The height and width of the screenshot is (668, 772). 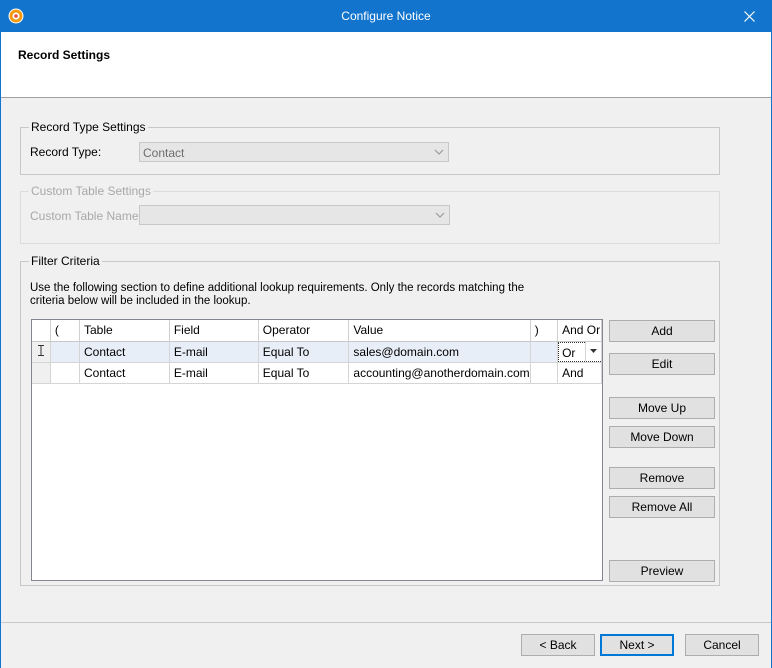 I want to click on close-icon, so click(x=749, y=16).